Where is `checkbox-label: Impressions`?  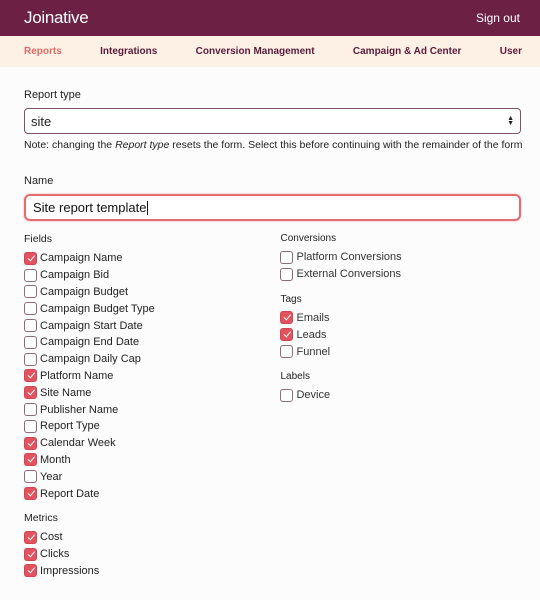
checkbox-label: Impressions is located at coordinates (70, 570).